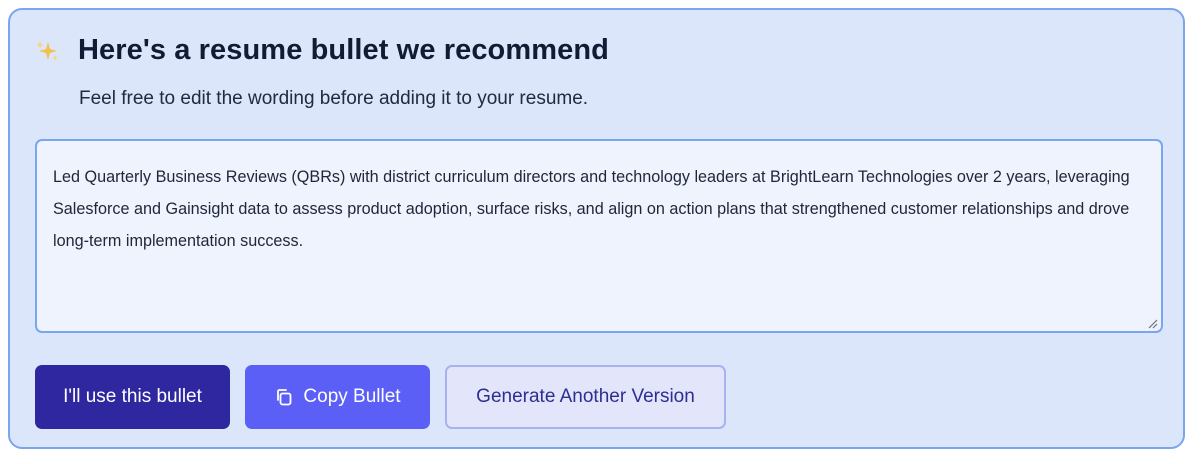 The image size is (1201, 464). Describe the element at coordinates (284, 397) in the screenshot. I see `copy-icon` at that location.